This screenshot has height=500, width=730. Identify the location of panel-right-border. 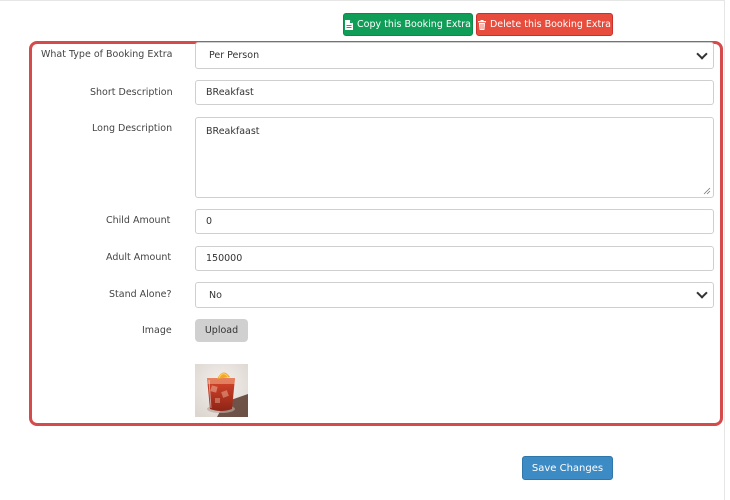
(724, 250).